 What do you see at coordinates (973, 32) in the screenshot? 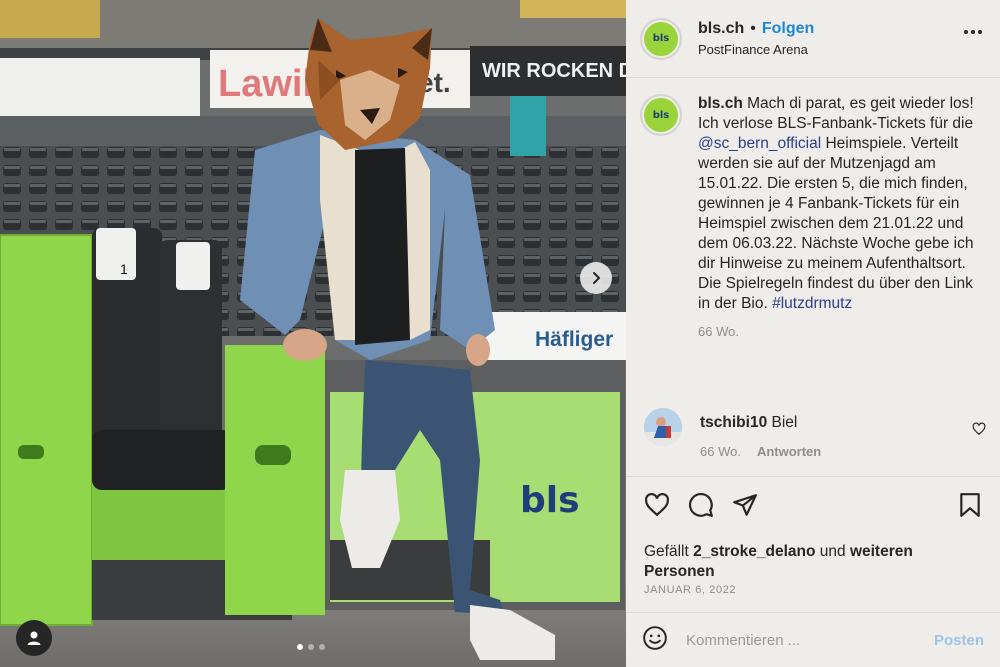
I see `more-options-button` at bounding box center [973, 32].